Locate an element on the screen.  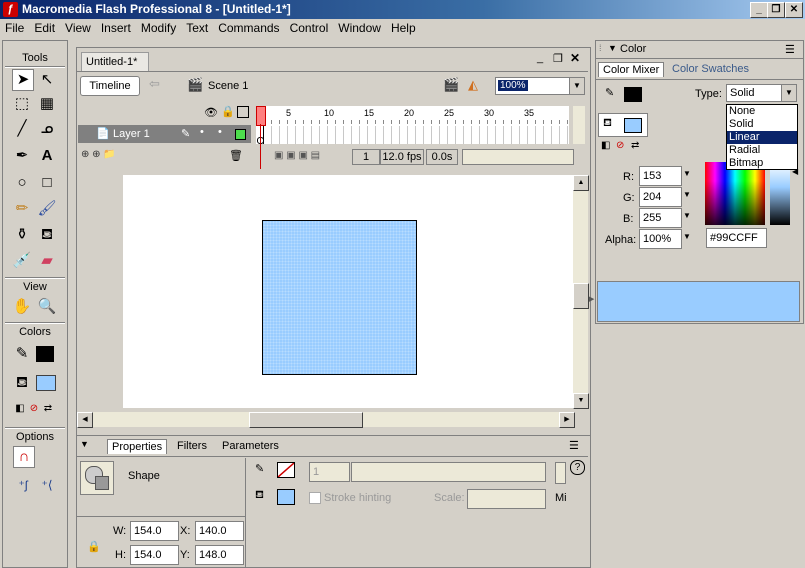
ink-bottle-tool-icon: ⚱ is located at coordinates (22, 235).